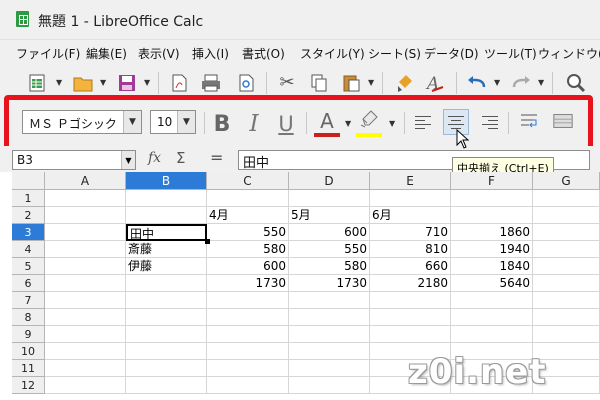  What do you see at coordinates (529, 121) in the screenshot?
I see `wrap-text-icon` at bounding box center [529, 121].